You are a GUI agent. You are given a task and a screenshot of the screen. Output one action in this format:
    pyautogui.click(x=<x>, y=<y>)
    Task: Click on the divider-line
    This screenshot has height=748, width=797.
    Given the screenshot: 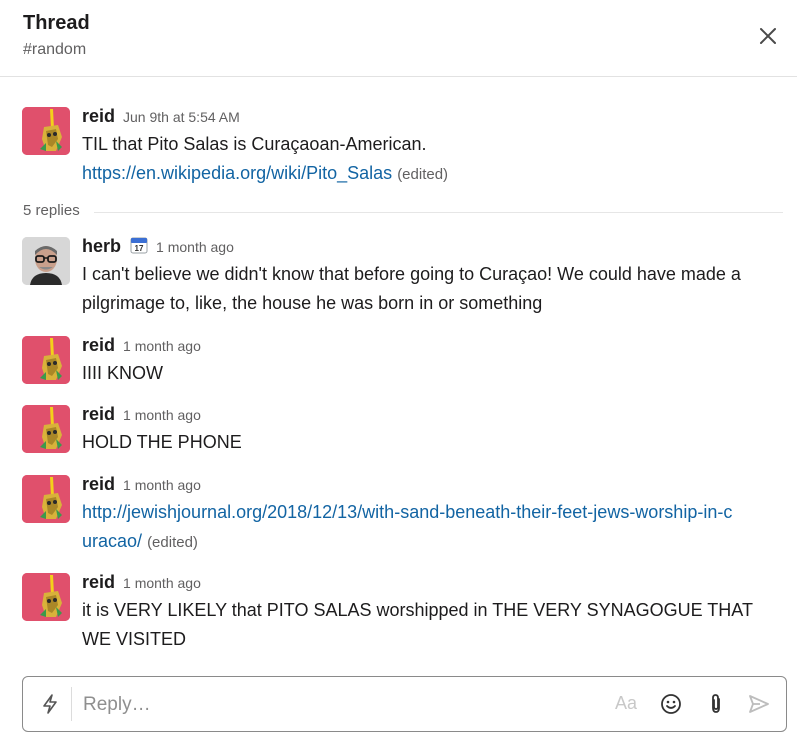 What is the action you would take?
    pyautogui.click(x=403, y=212)
    